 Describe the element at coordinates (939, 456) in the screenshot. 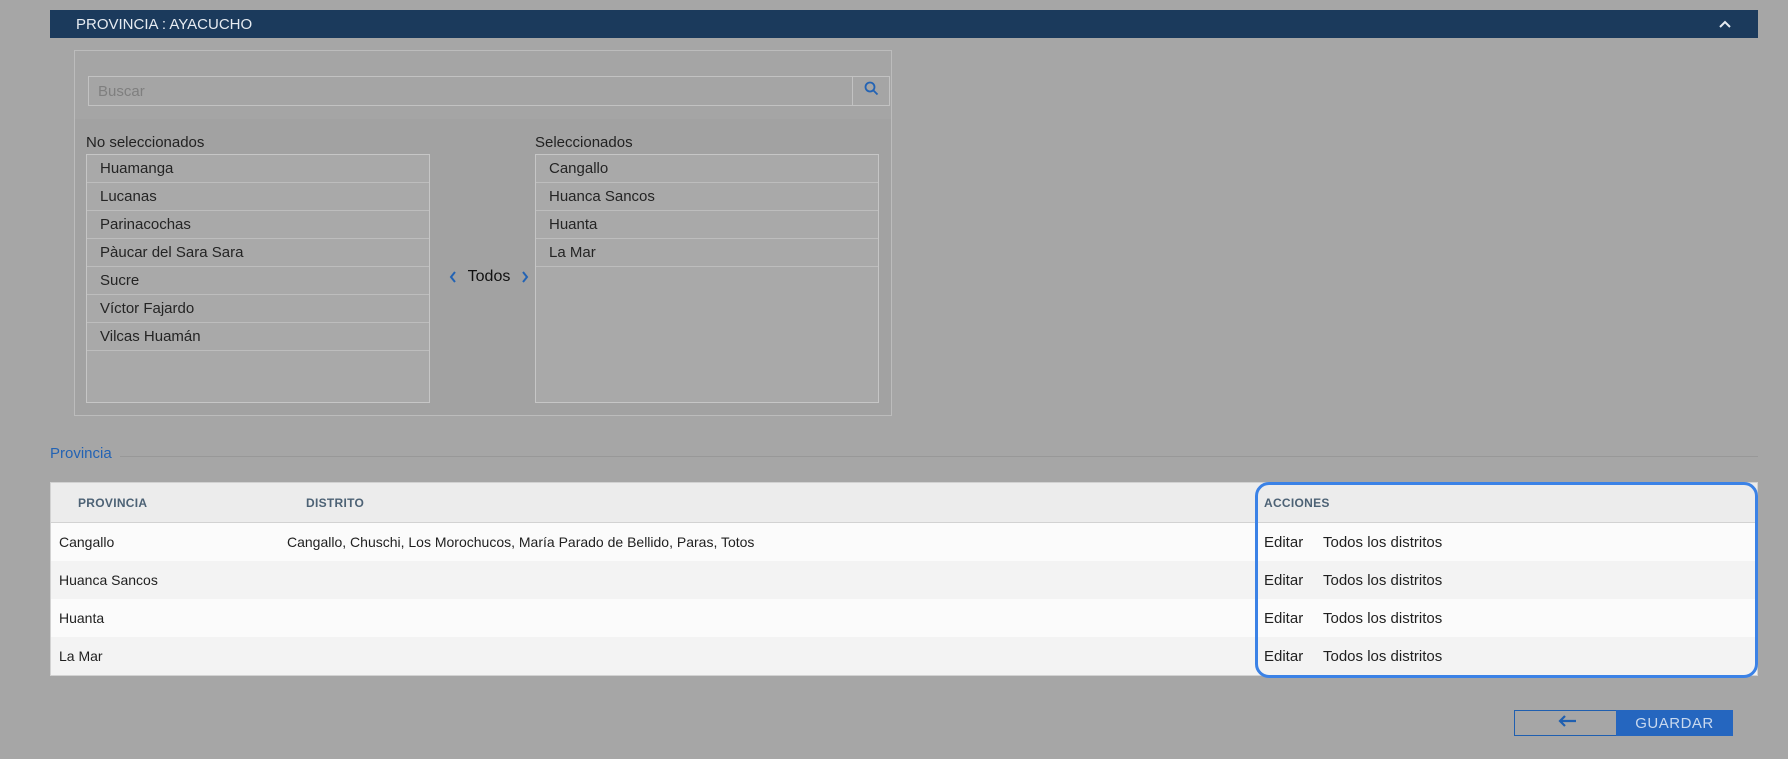

I see `section-divider` at that location.